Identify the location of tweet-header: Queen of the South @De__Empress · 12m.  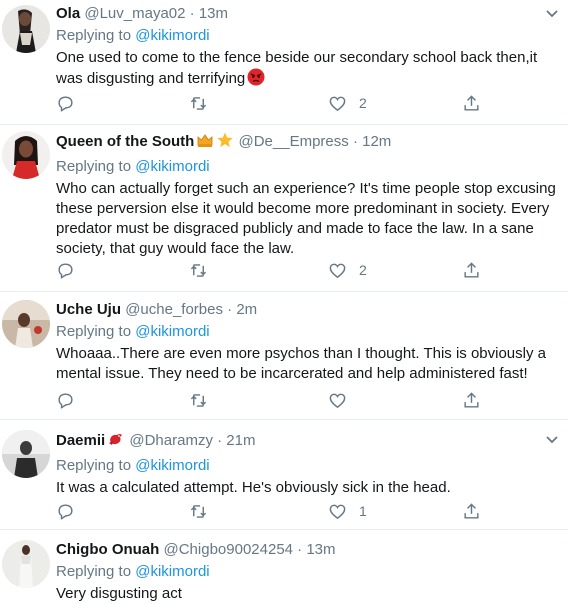
(307, 143).